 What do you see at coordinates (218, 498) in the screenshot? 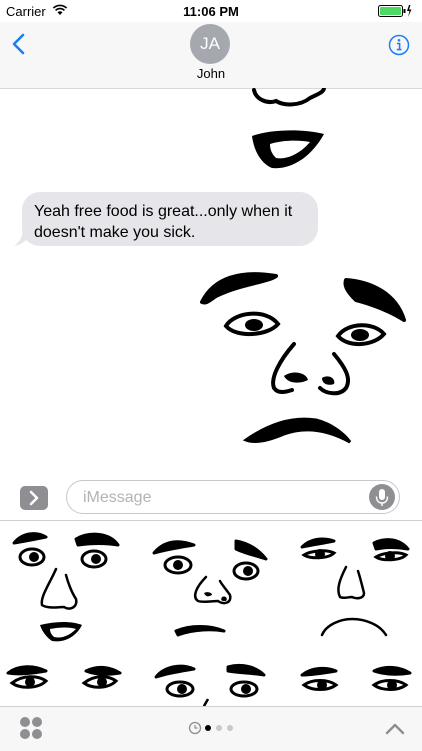
I see `message-input` at bounding box center [218, 498].